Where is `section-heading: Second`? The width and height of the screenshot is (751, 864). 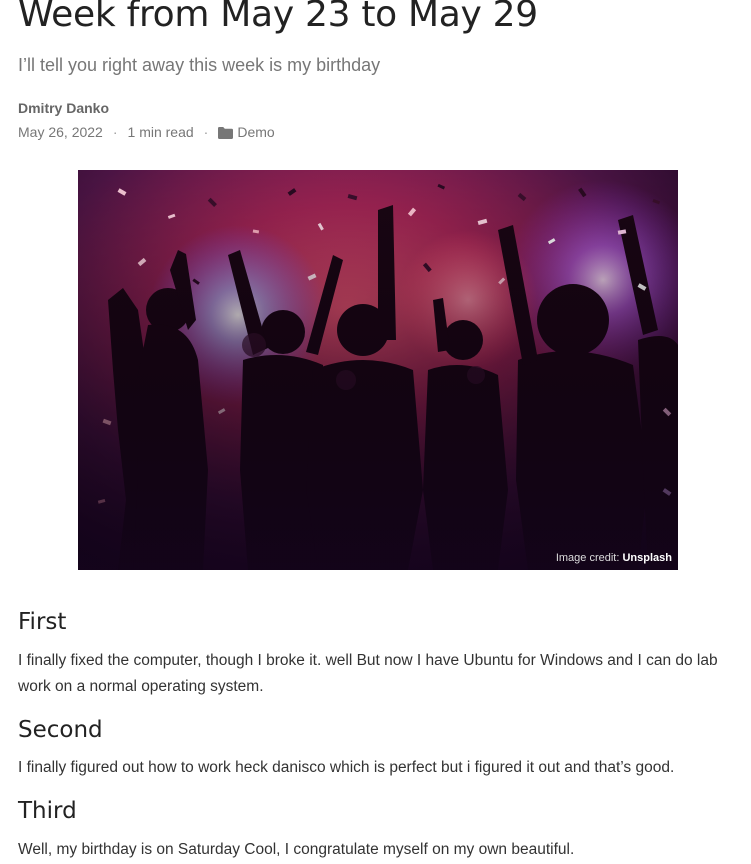 section-heading: Second is located at coordinates (60, 730).